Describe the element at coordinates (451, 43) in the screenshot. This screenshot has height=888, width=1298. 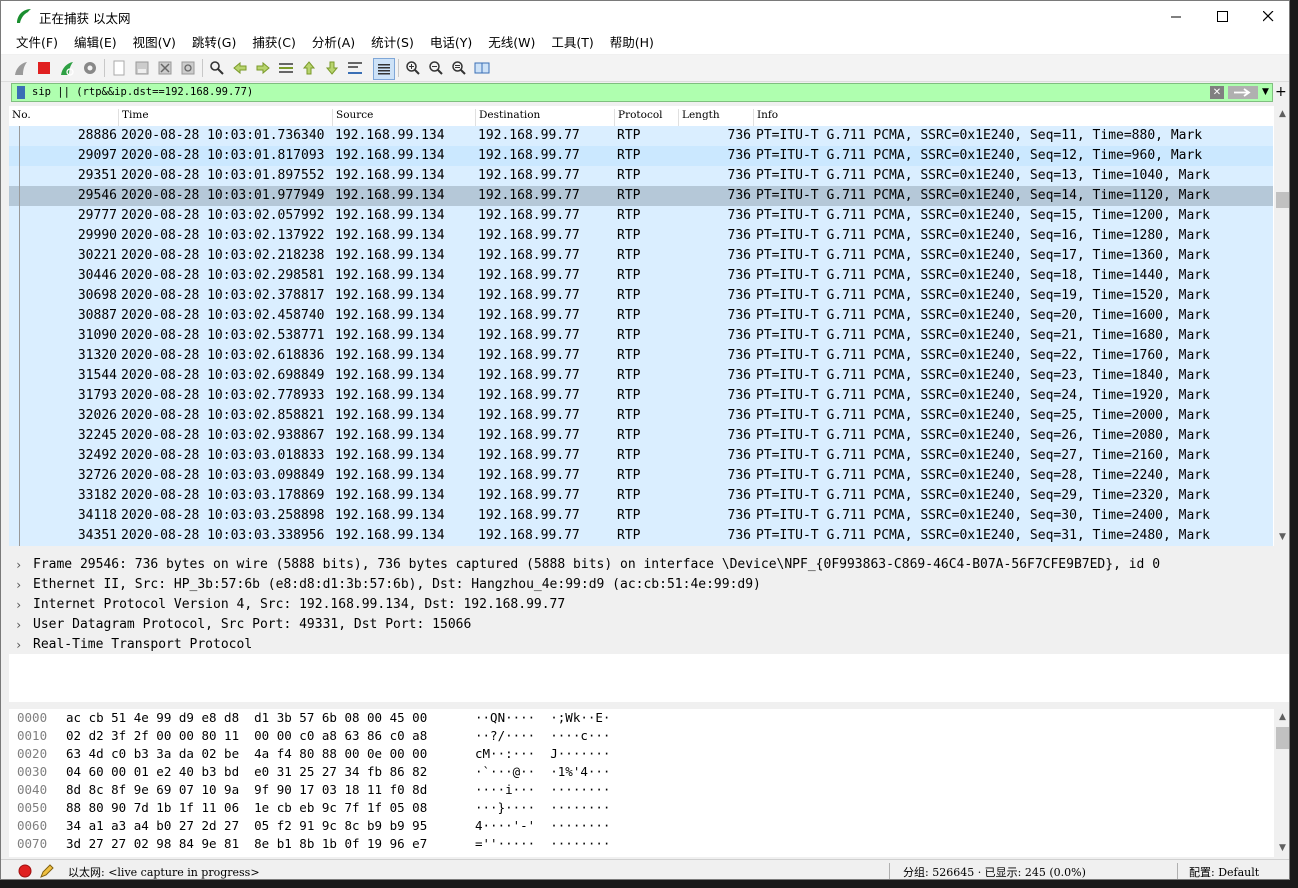
I see `menu-telephony: 电话(Y)` at that location.